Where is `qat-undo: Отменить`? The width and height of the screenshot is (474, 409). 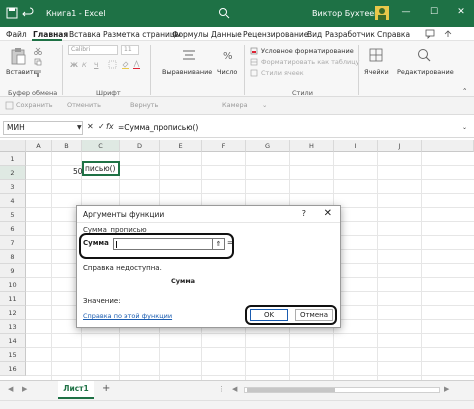
qat-undo: Отменить is located at coordinates (84, 105).